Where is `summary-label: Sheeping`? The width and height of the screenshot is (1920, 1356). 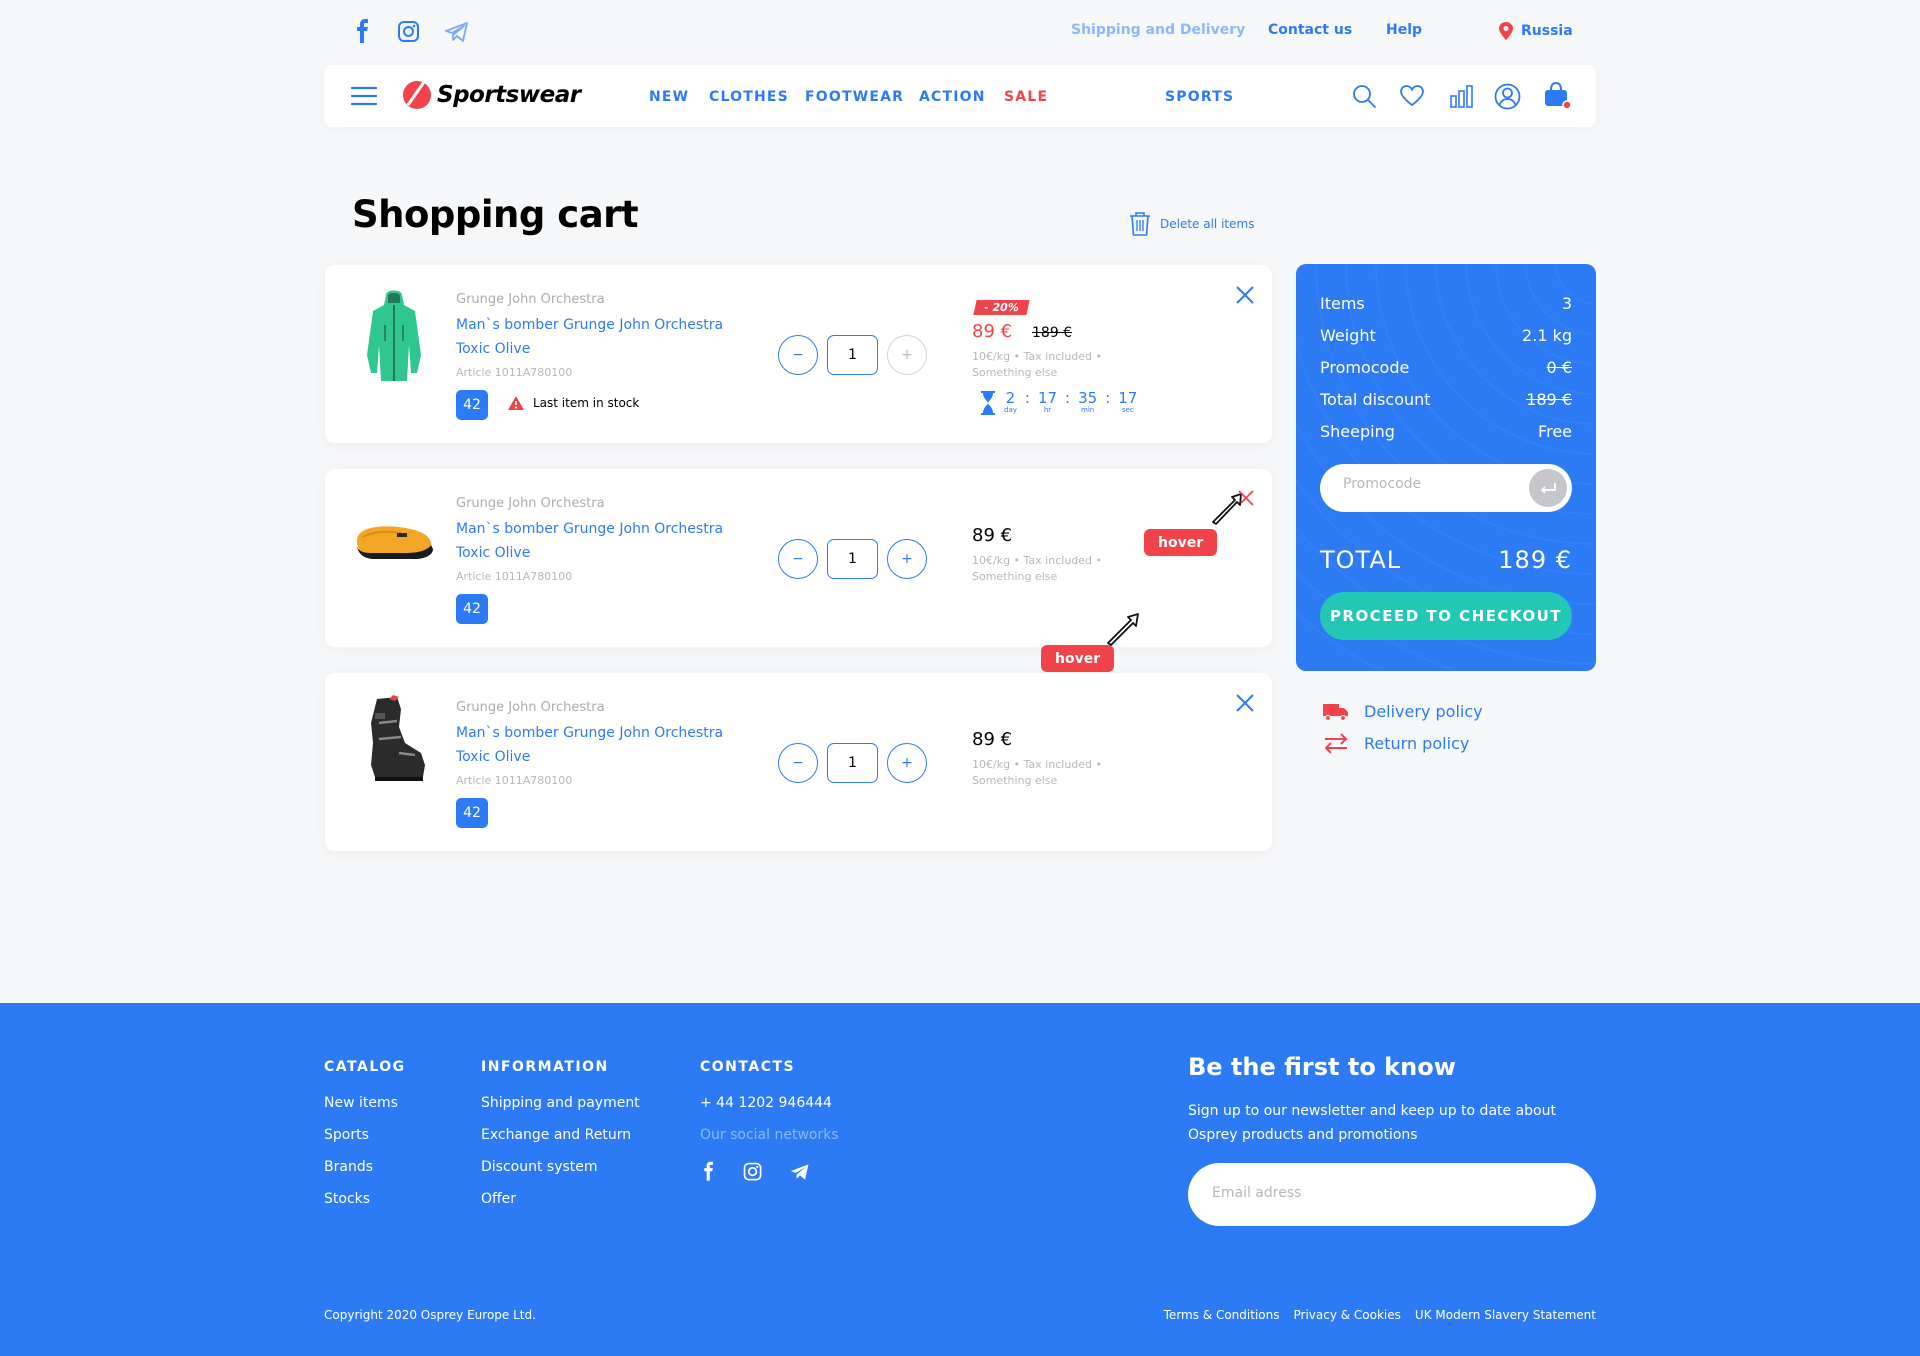
summary-label: Sheeping is located at coordinates (1357, 431).